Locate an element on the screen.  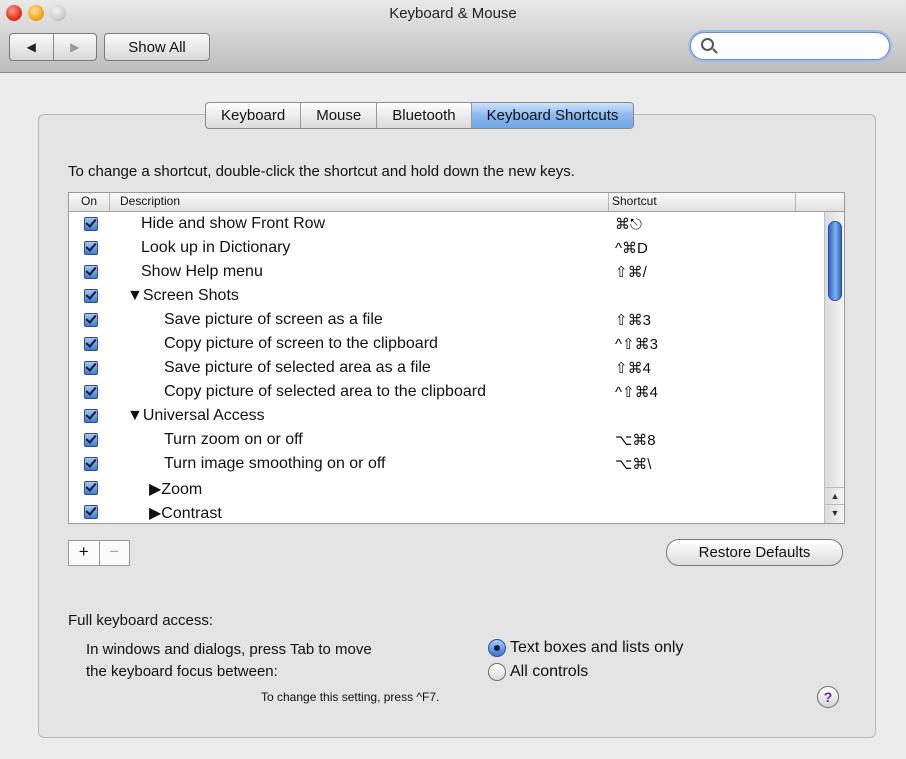
remove-shortcut-button: − is located at coordinates (115, 553).